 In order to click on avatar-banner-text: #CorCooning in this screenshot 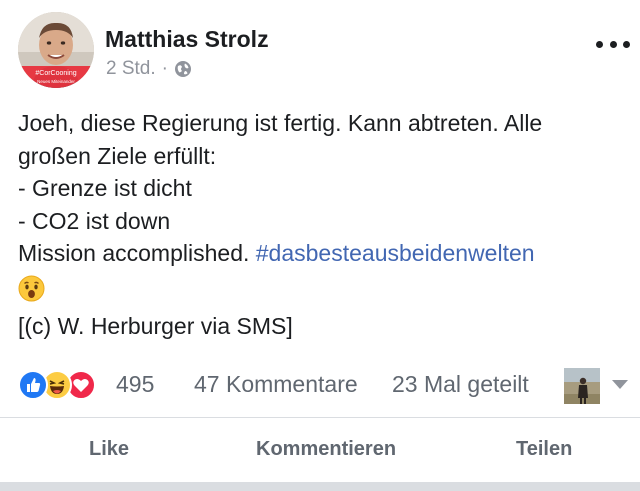, I will do `click(55, 73)`.